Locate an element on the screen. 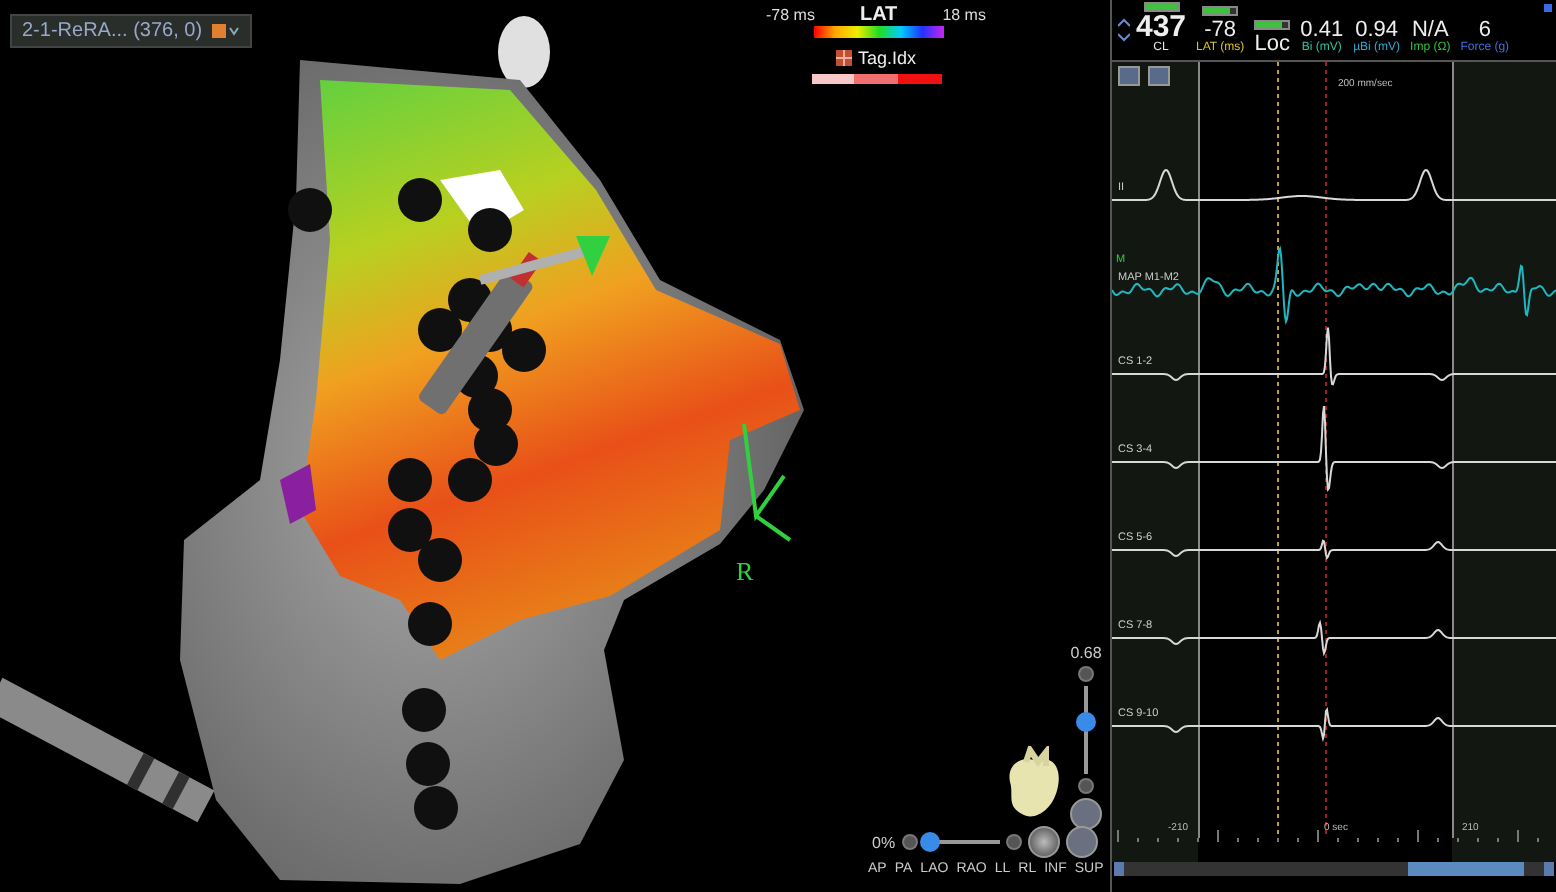  up-down-icon is located at coordinates (1124, 30).